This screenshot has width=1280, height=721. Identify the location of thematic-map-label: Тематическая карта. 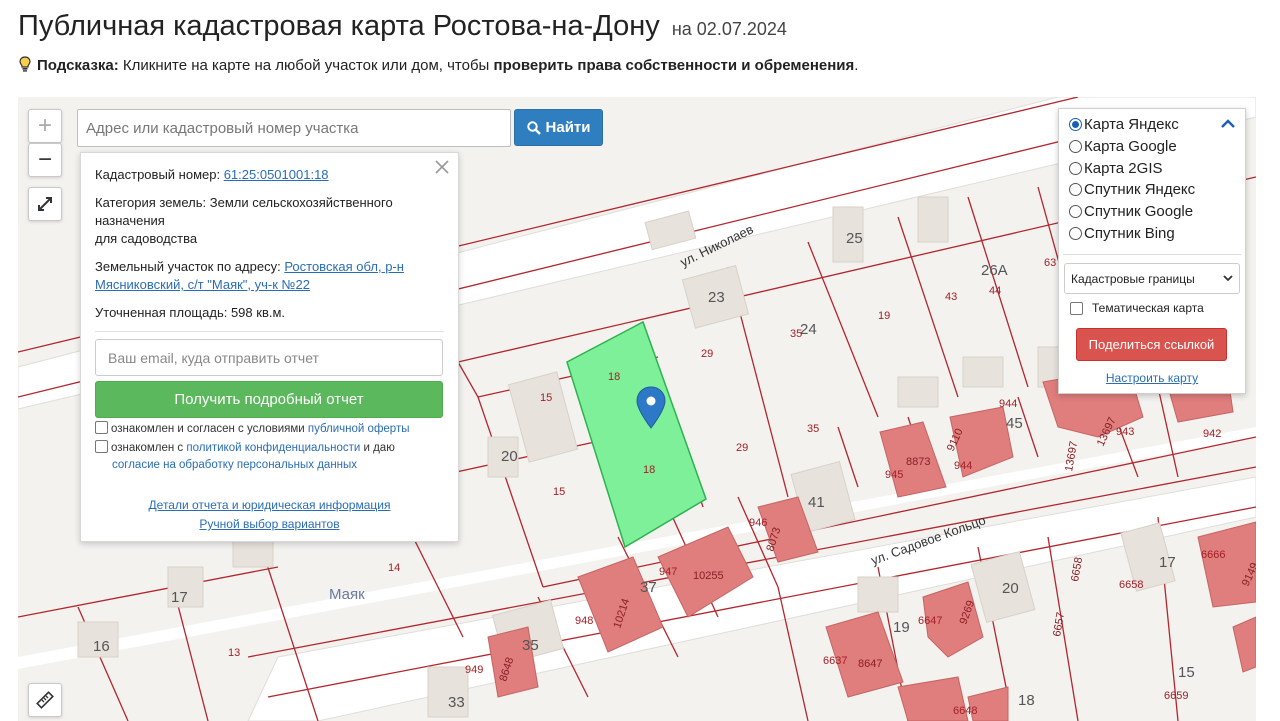
(1148, 308).